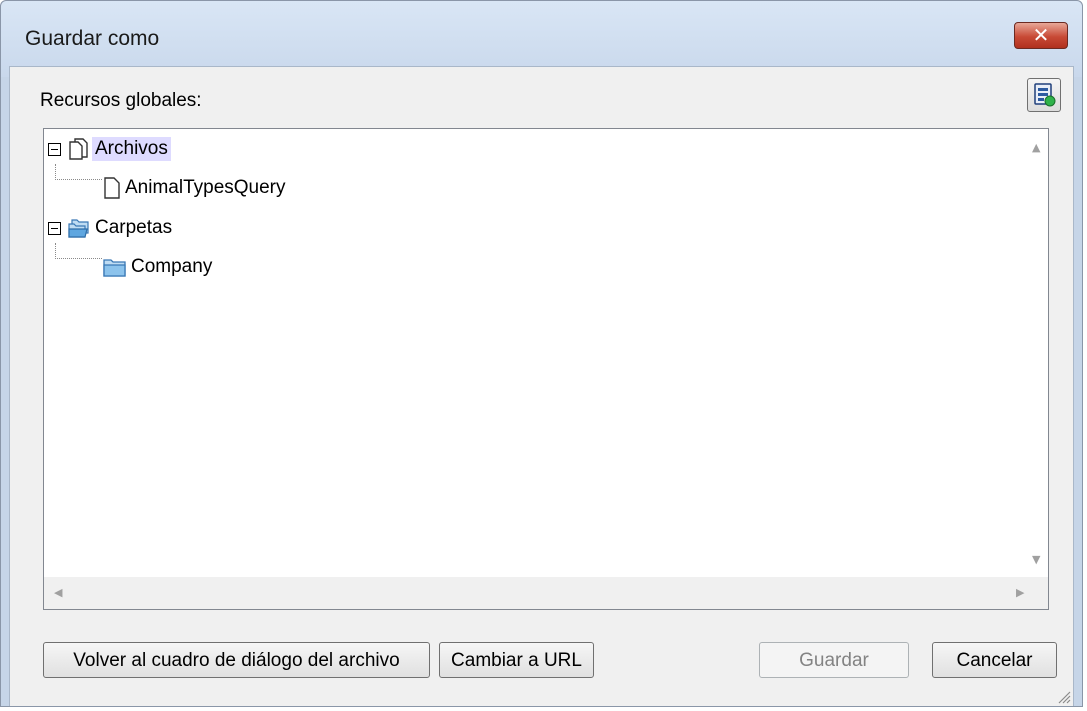 This screenshot has width=1087, height=711. I want to click on folder-icon, so click(114, 268).